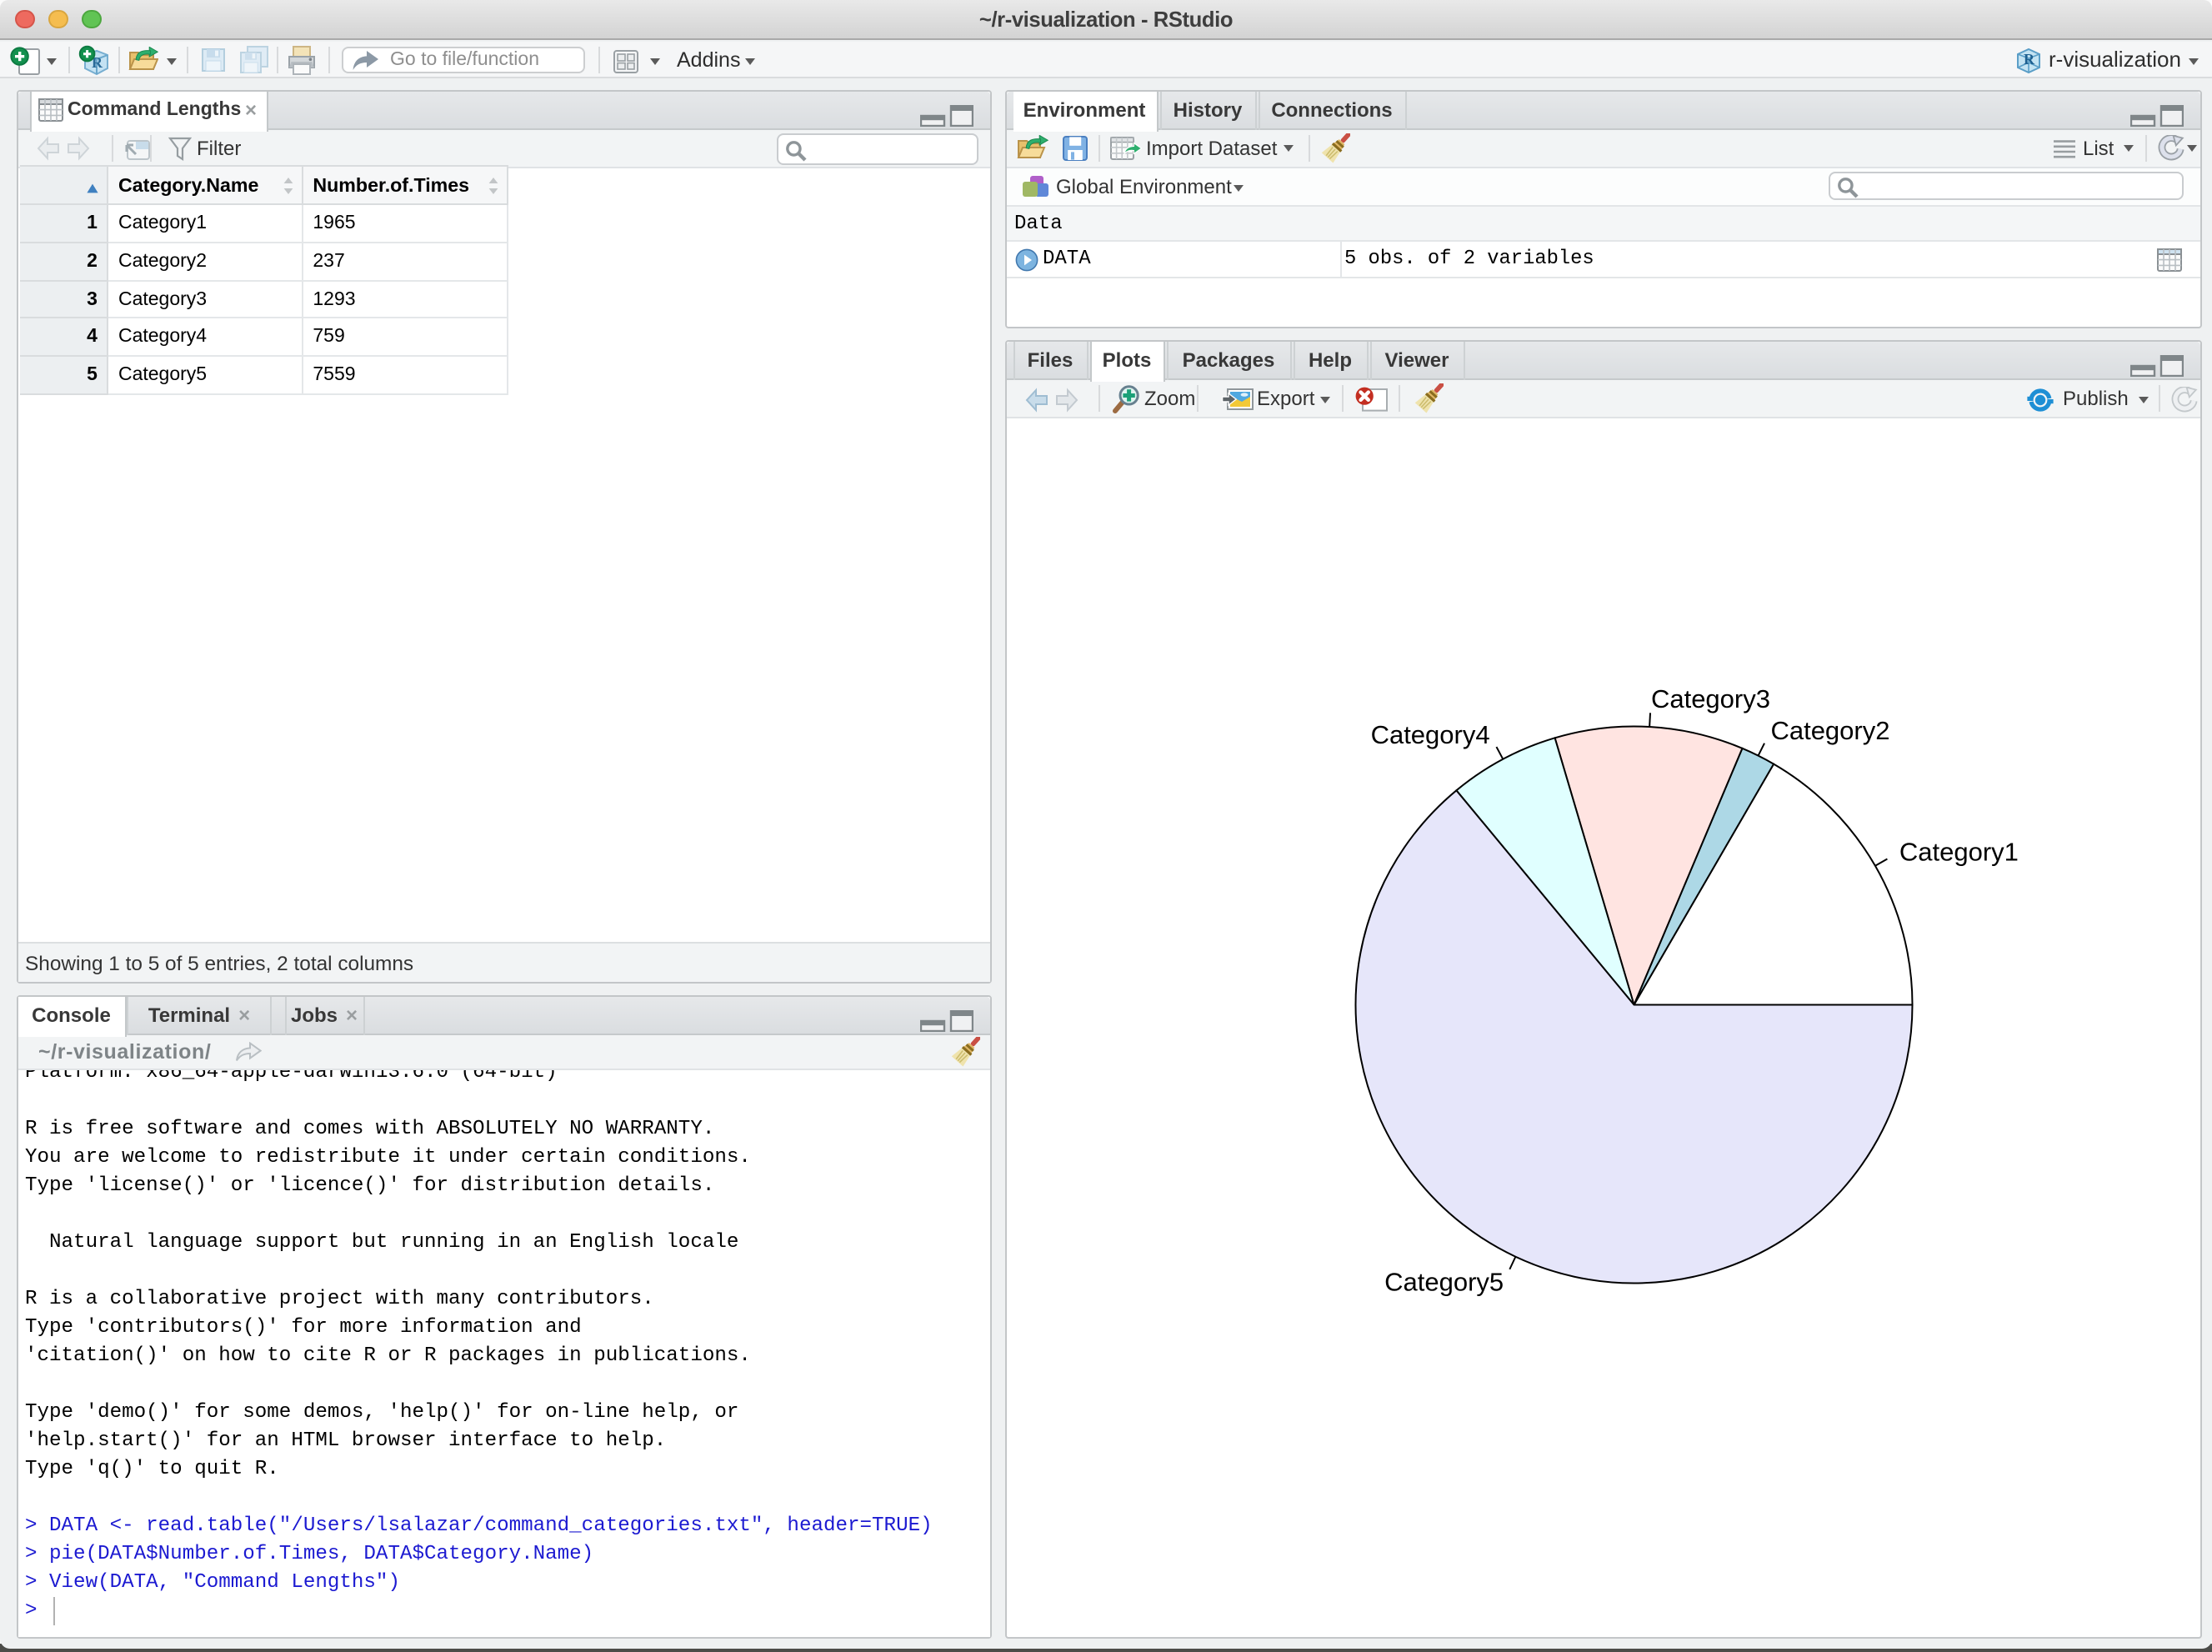  What do you see at coordinates (1958, 852) in the screenshot?
I see `svg-text: Category1` at bounding box center [1958, 852].